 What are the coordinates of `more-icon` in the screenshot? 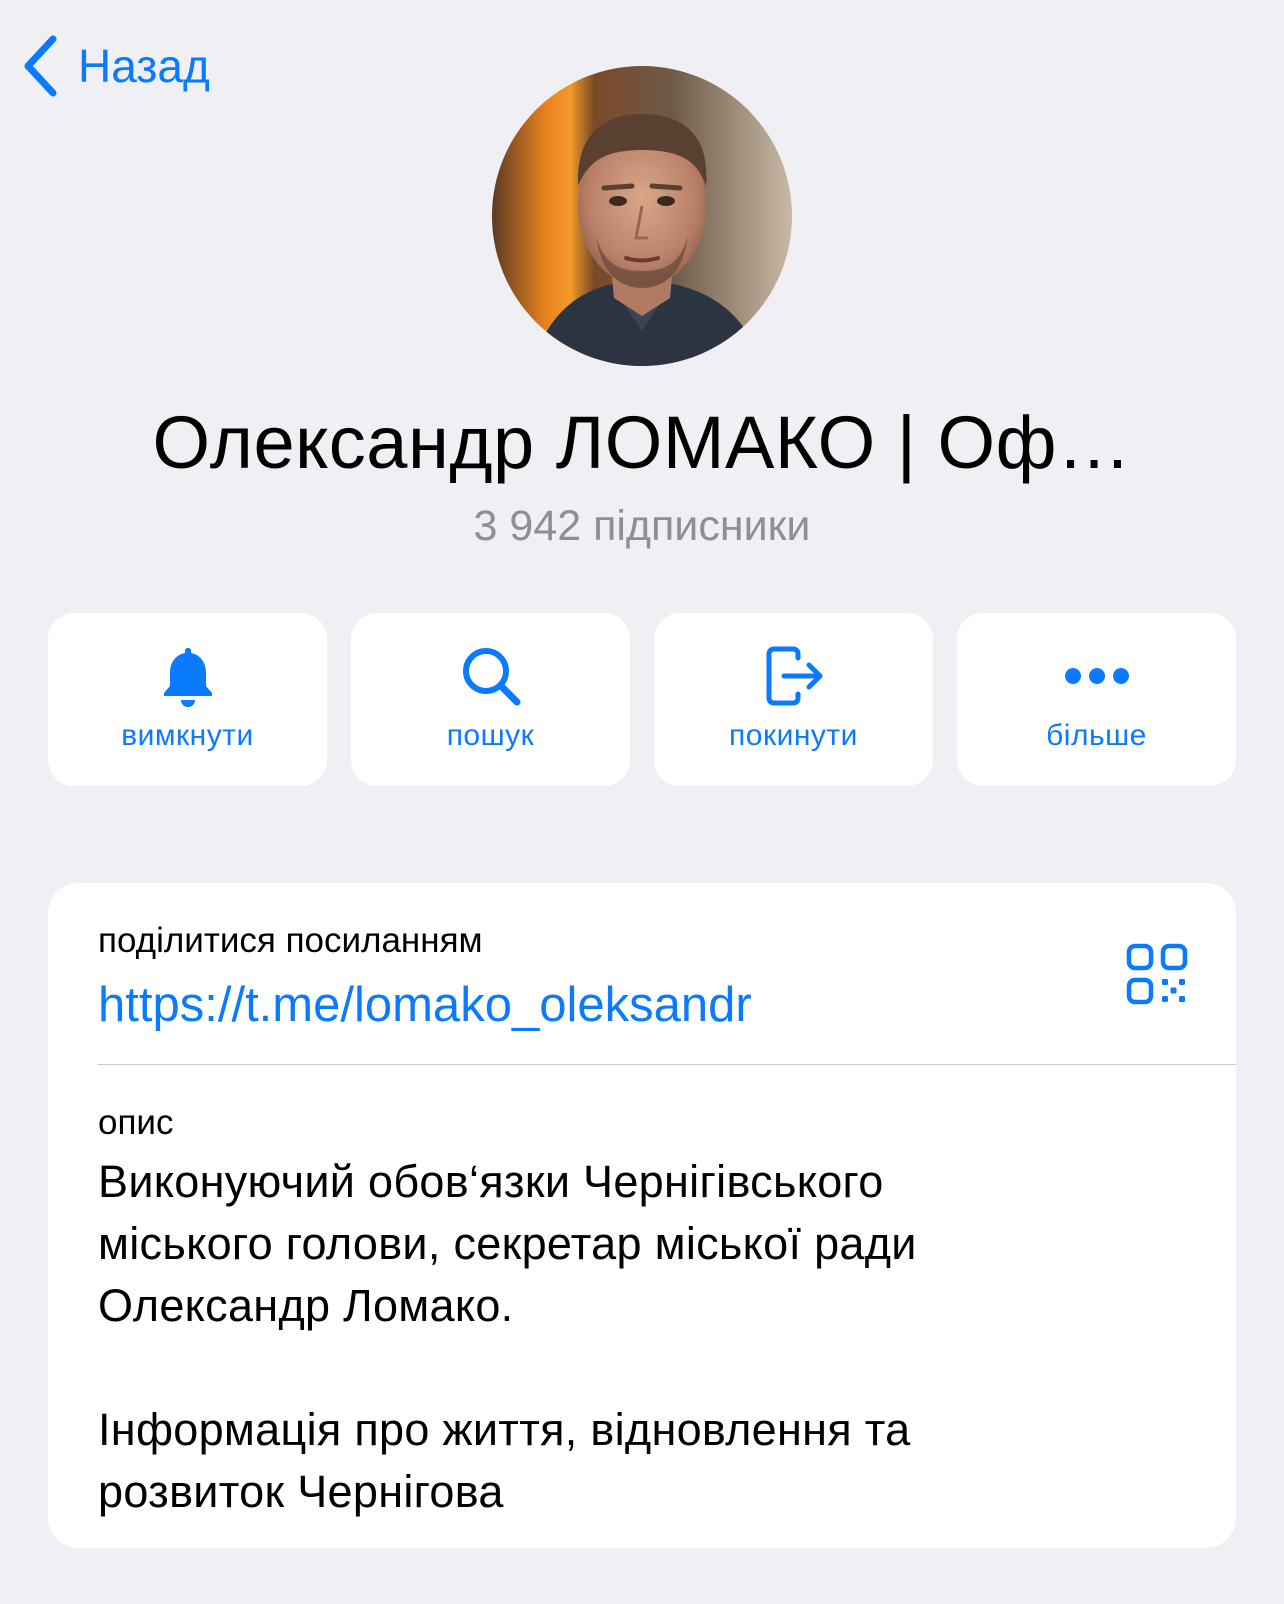 It's located at (1097, 676).